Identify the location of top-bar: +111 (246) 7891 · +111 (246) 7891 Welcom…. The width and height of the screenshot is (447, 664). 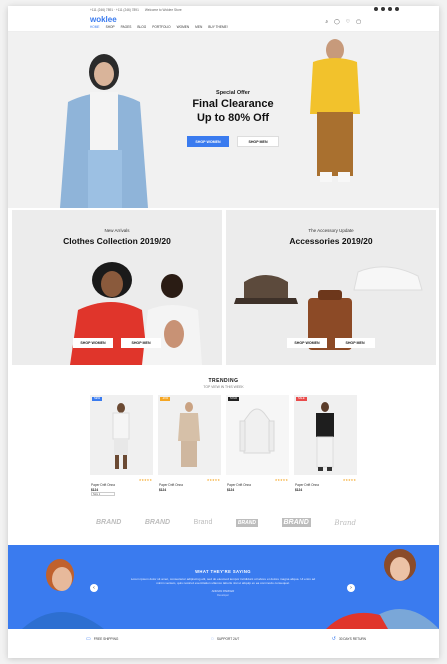
(223, 10).